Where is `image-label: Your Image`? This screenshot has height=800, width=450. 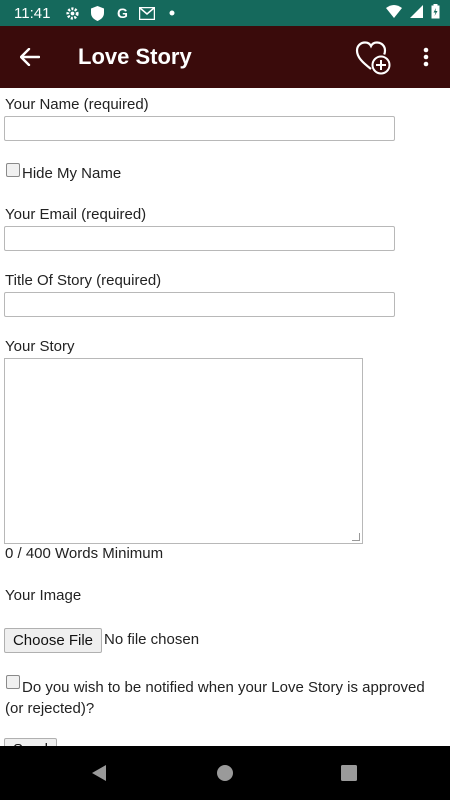
image-label: Your Image is located at coordinates (43, 595).